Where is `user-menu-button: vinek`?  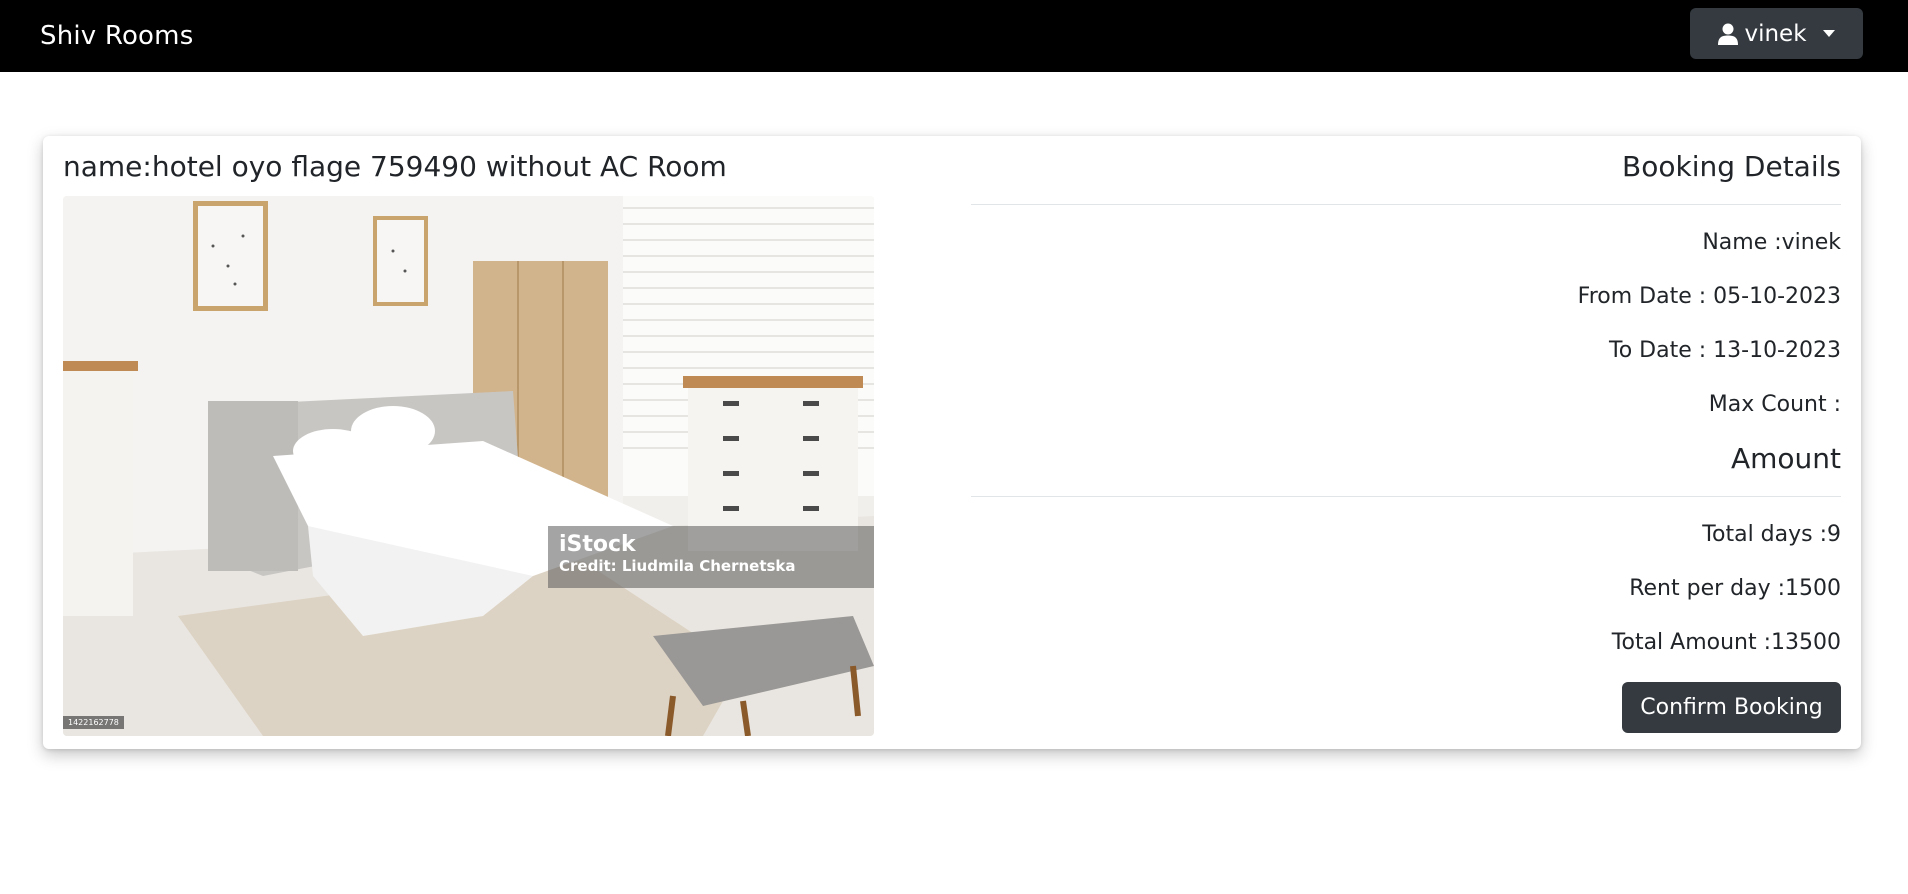 user-menu-button: vinek is located at coordinates (1776, 33).